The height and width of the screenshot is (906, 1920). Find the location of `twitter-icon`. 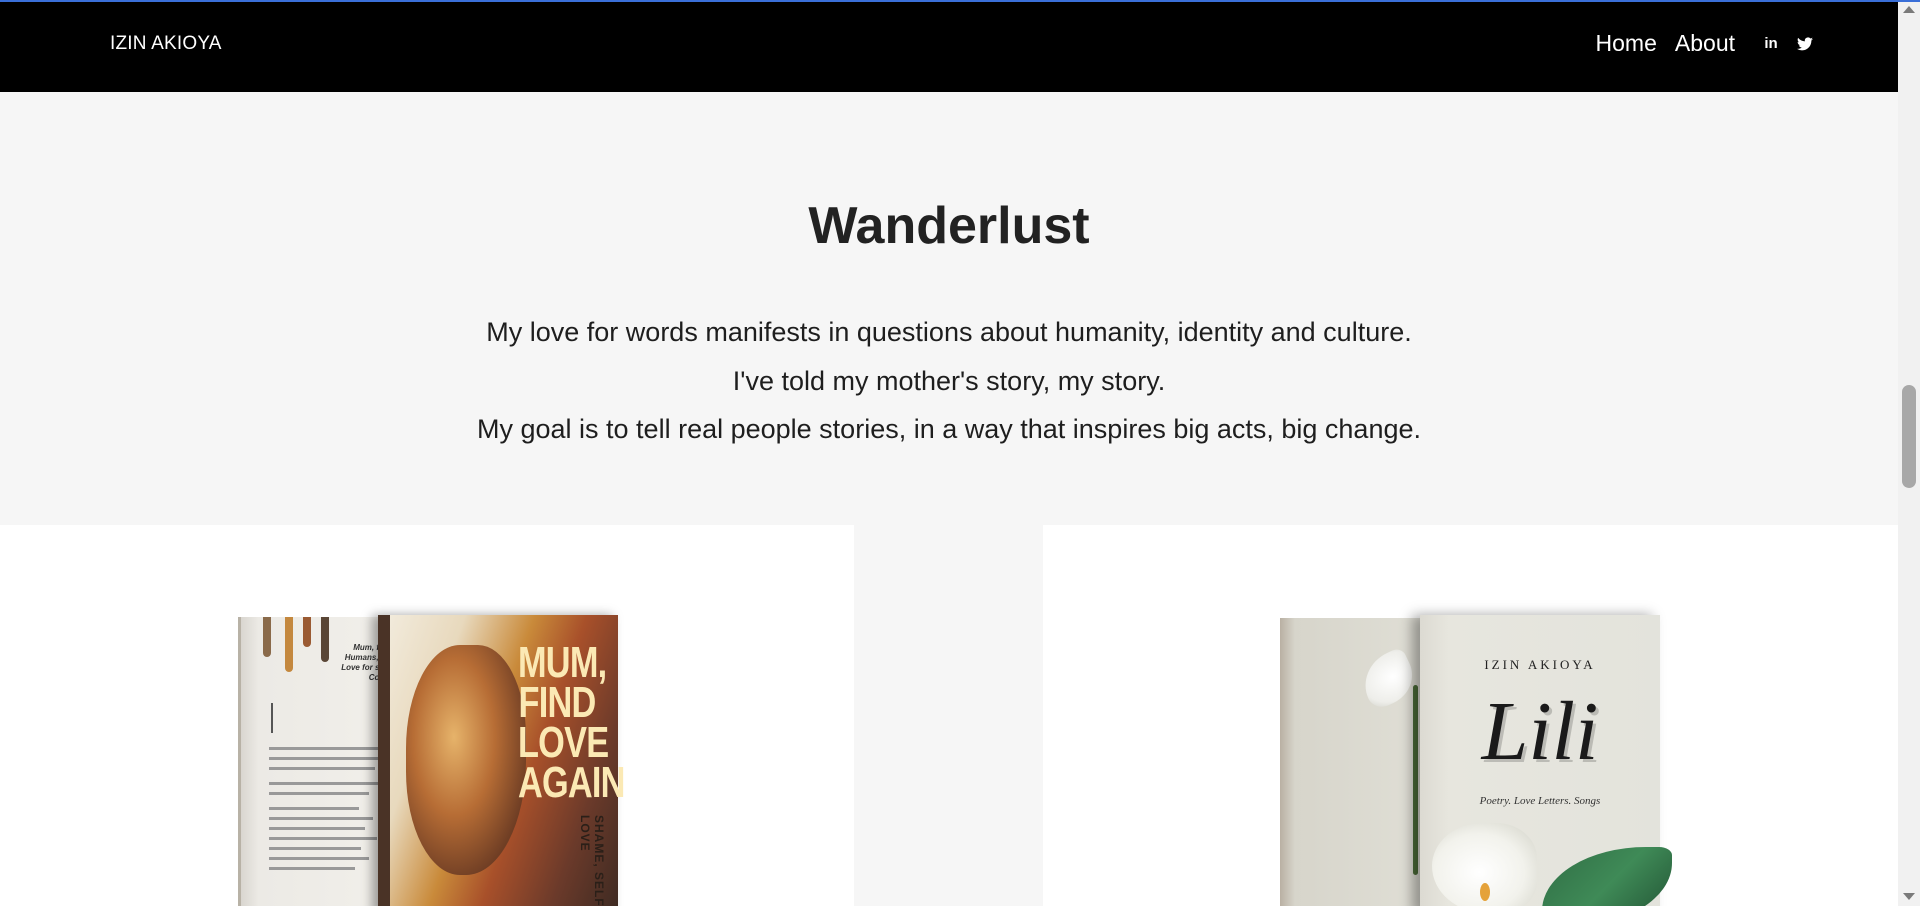

twitter-icon is located at coordinates (1805, 44).